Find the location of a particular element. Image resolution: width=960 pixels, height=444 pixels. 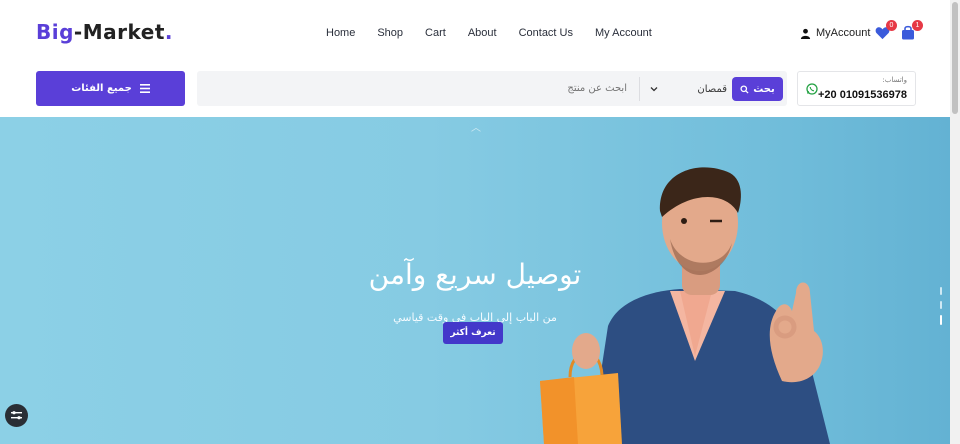

whatsapp-contact: واتساب: +20 01091536978 is located at coordinates (856, 88).